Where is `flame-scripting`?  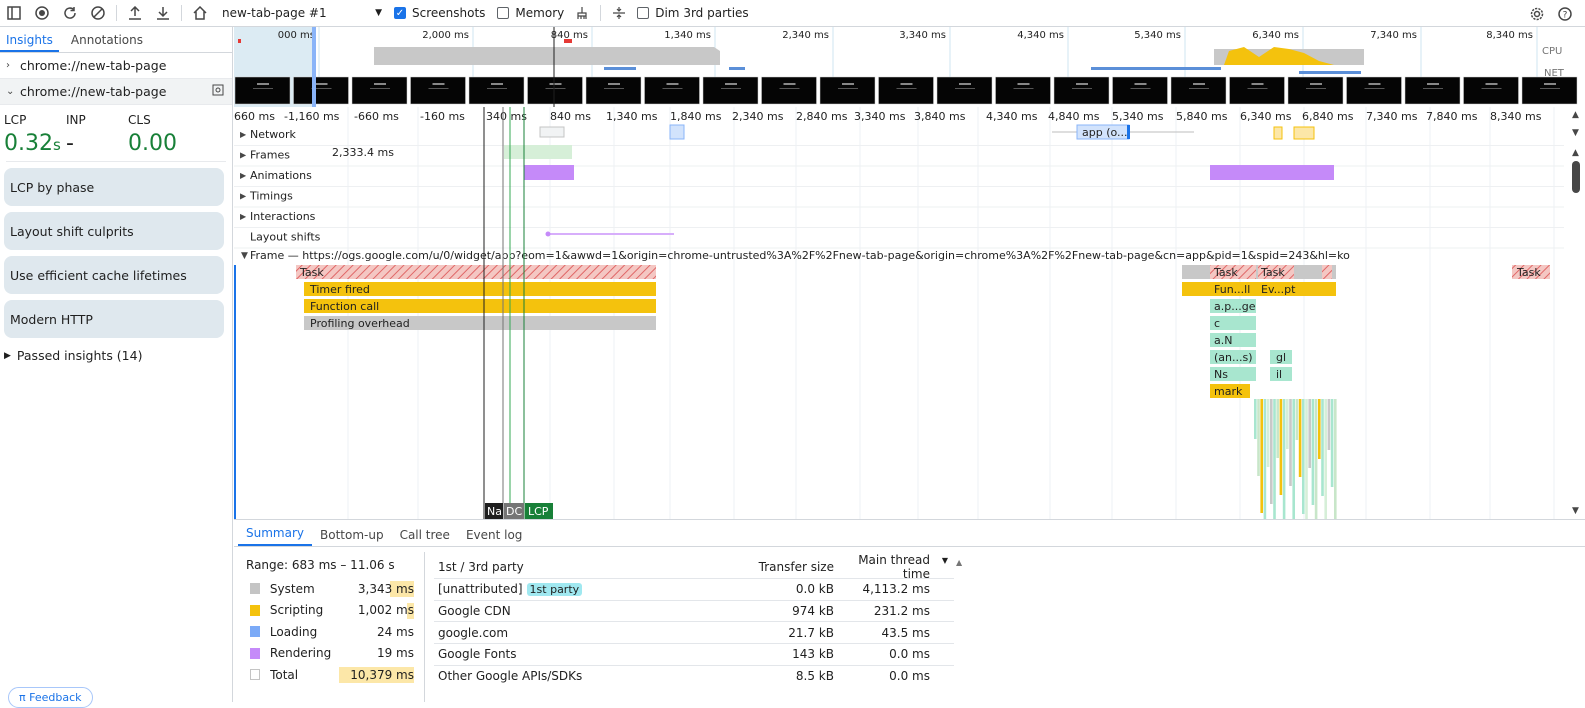
flame-scripting is located at coordinates (1259, 289).